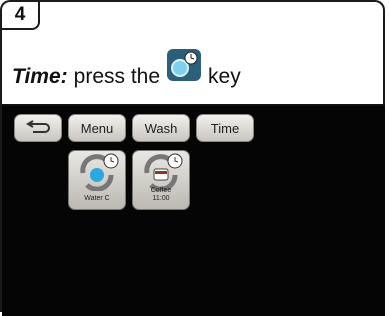 This screenshot has height=316, width=389. I want to click on menu-button: Menu, so click(97, 128).